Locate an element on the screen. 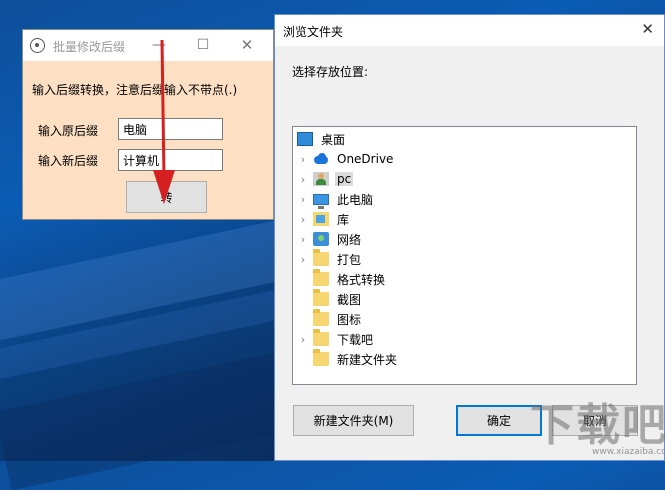 The height and width of the screenshot is (490, 665). tree-item: 图标 is located at coordinates (330, 319).